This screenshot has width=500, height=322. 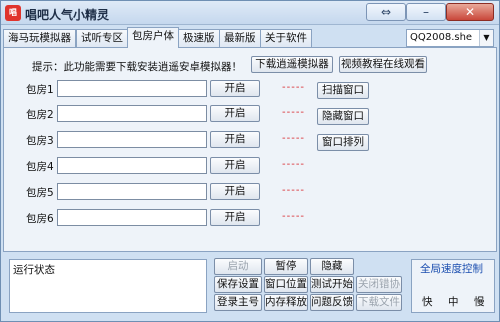 What do you see at coordinates (240, 38) in the screenshot?
I see `tab-latest: 最新版` at bounding box center [240, 38].